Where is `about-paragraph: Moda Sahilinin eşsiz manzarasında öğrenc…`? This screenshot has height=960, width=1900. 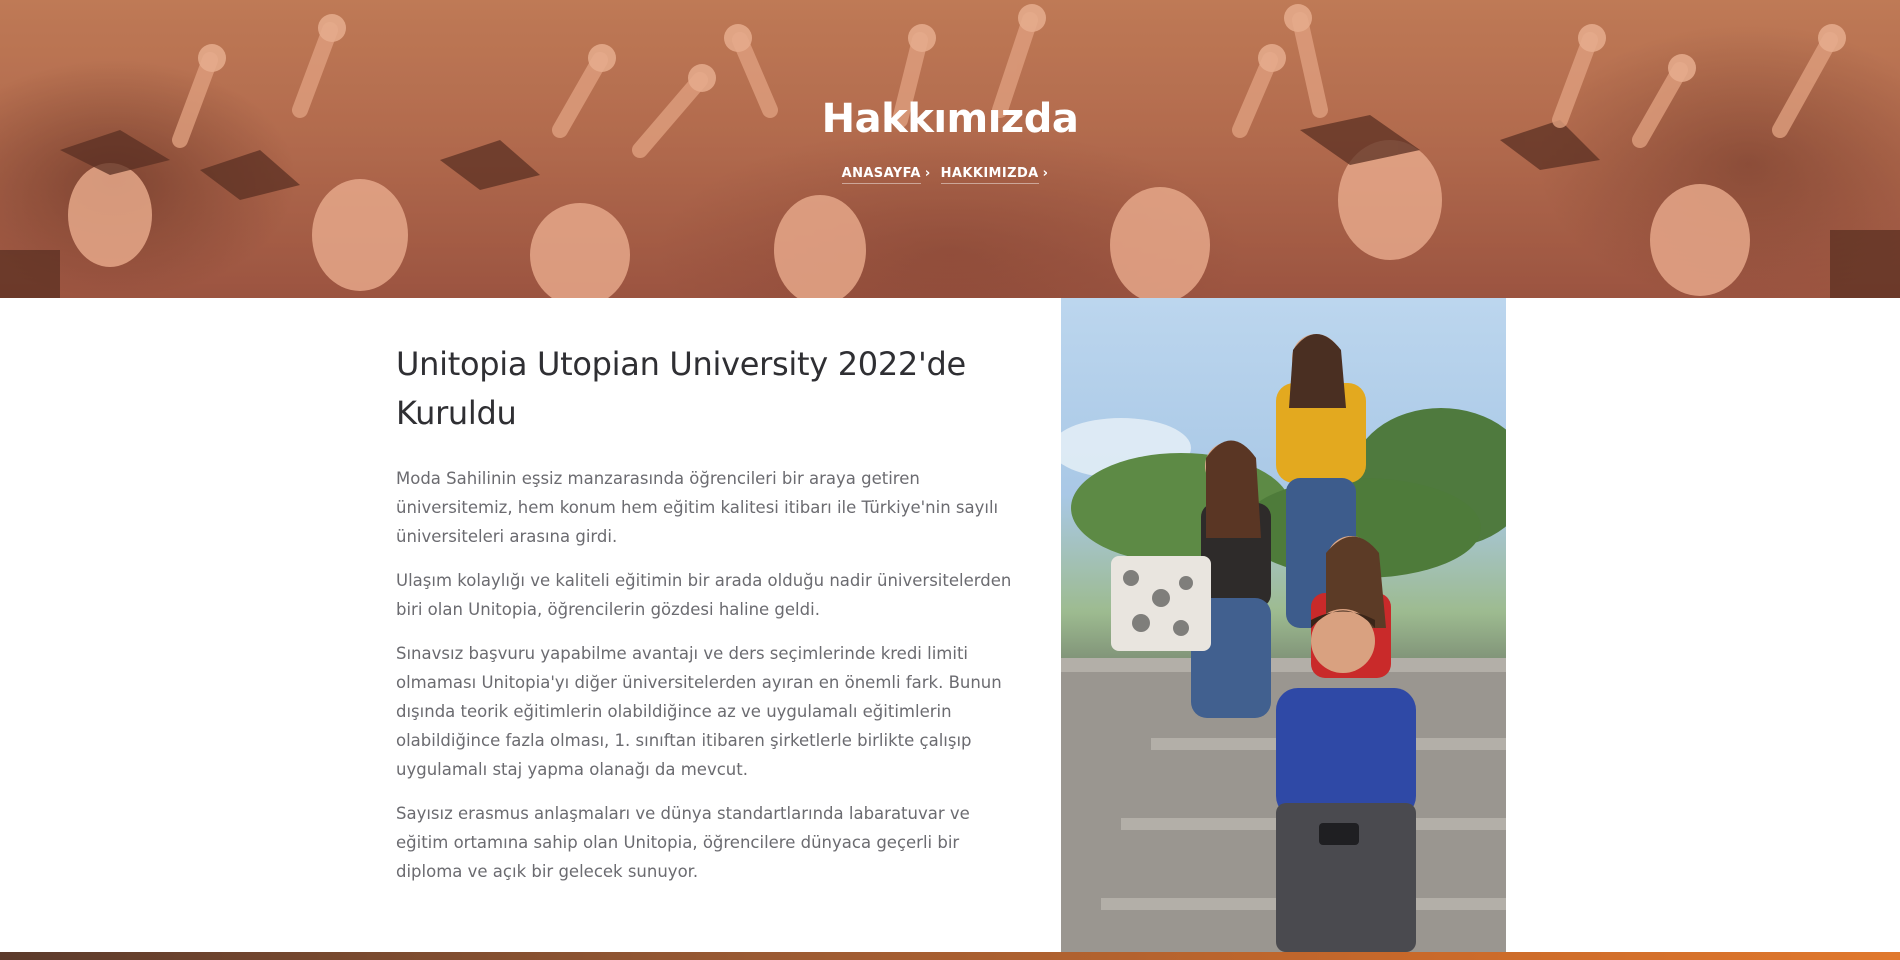
about-paragraph: Moda Sahilinin eşsiz manzarasında öğrenc… is located at coordinates (697, 507).